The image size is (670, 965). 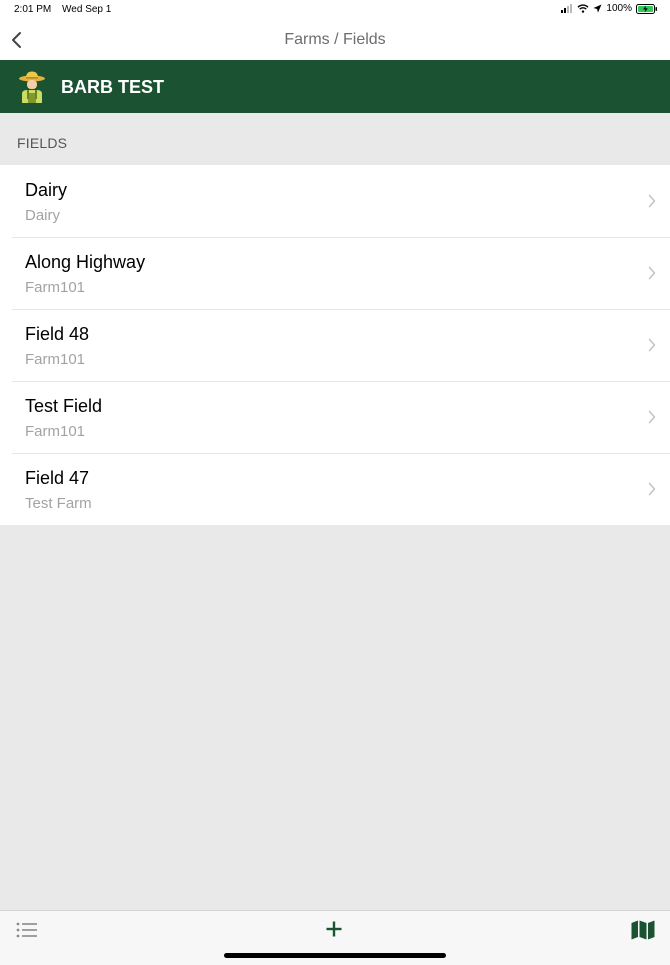 I want to click on list-view-button, so click(x=27, y=930).